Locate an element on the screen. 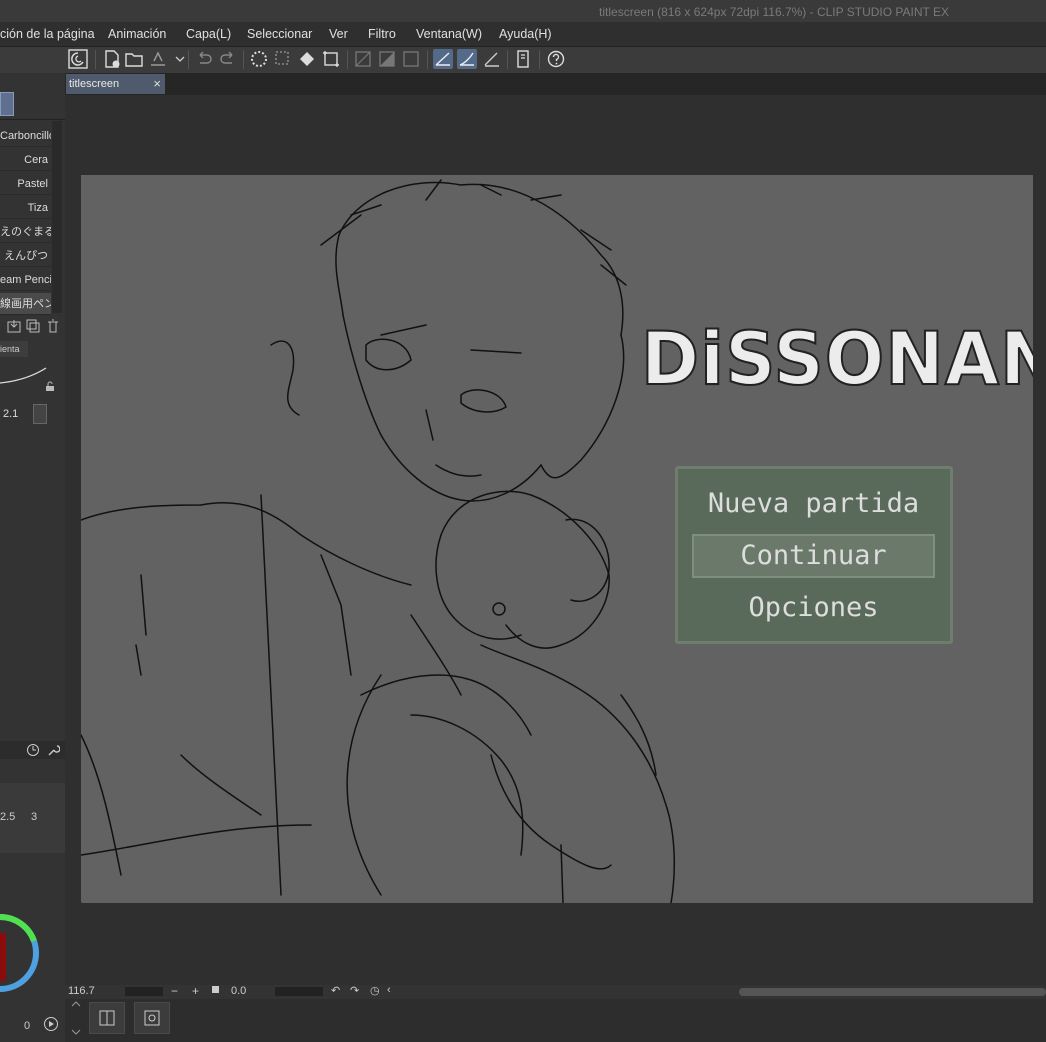 The height and width of the screenshot is (1042, 1046). brush-size-palette: 2.5 3 is located at coordinates (32, 818).